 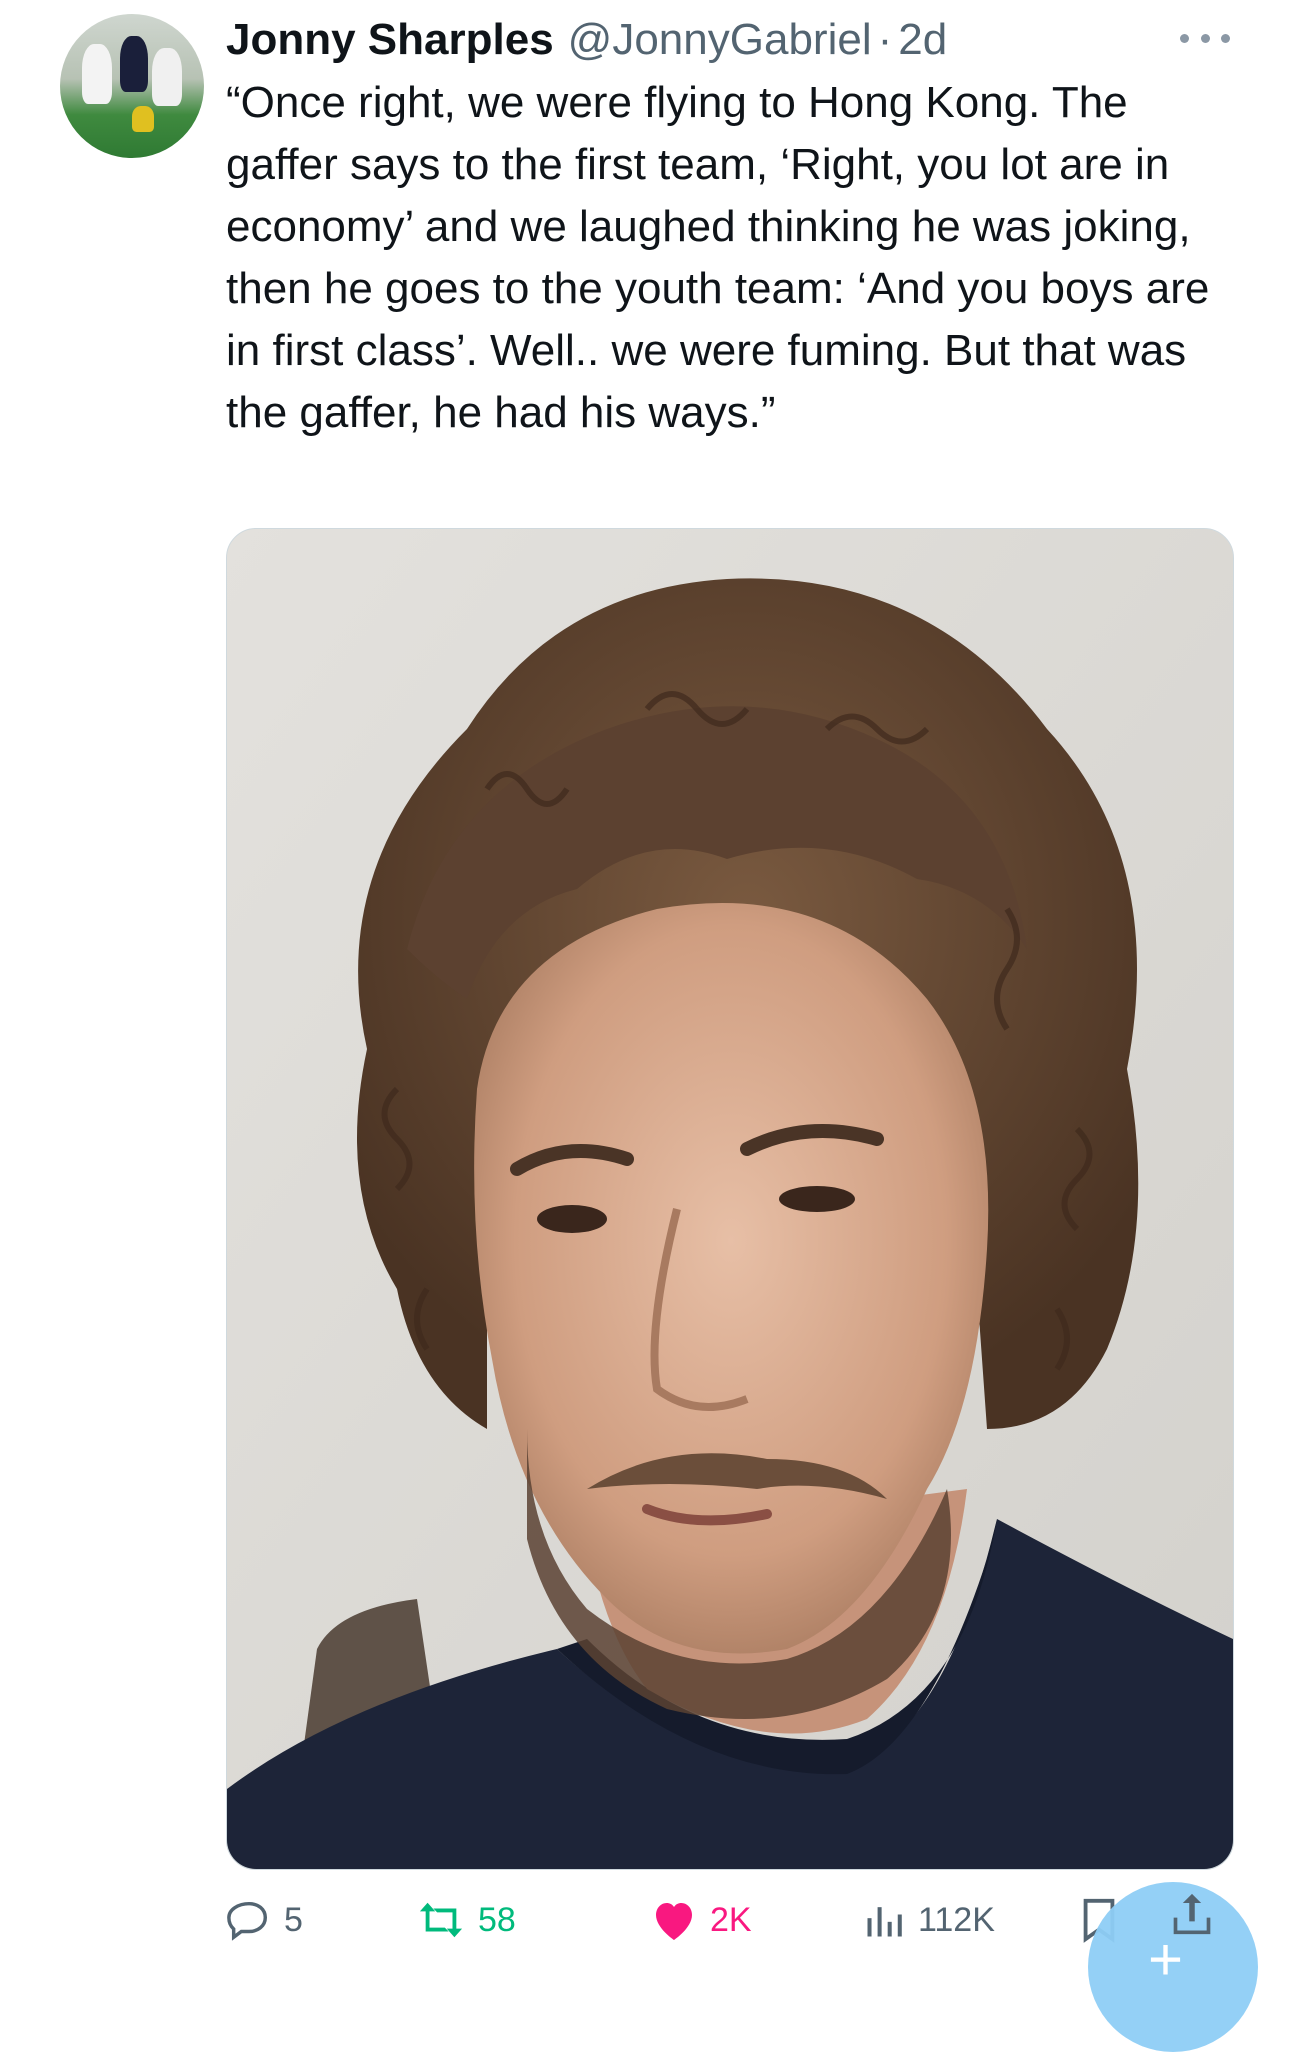 I want to click on bar-chart-icon, so click(x=884, y=1922).